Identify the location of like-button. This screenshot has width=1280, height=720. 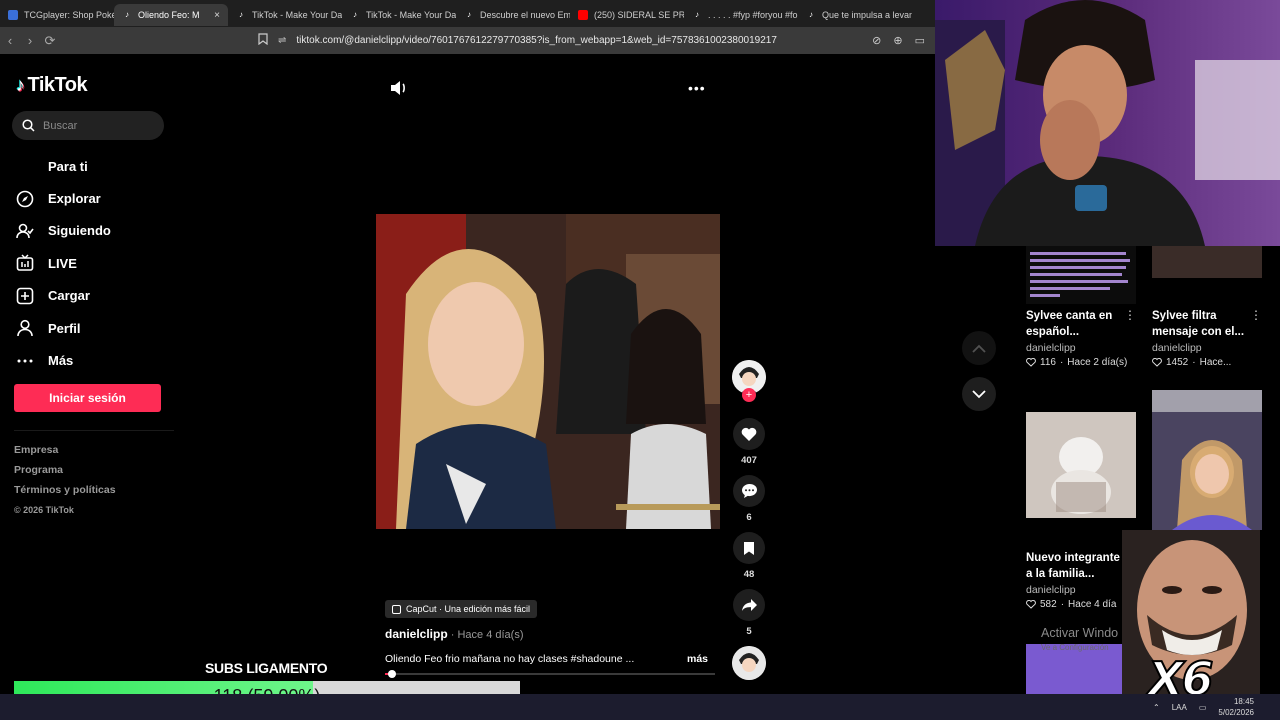
(749, 434).